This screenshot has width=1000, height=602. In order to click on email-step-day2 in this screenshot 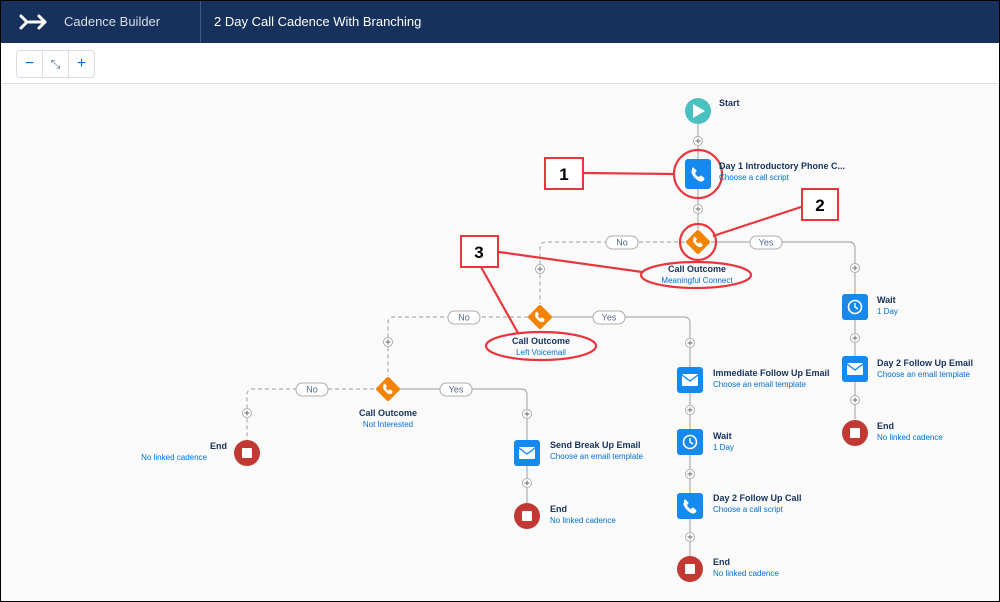, I will do `click(855, 369)`.